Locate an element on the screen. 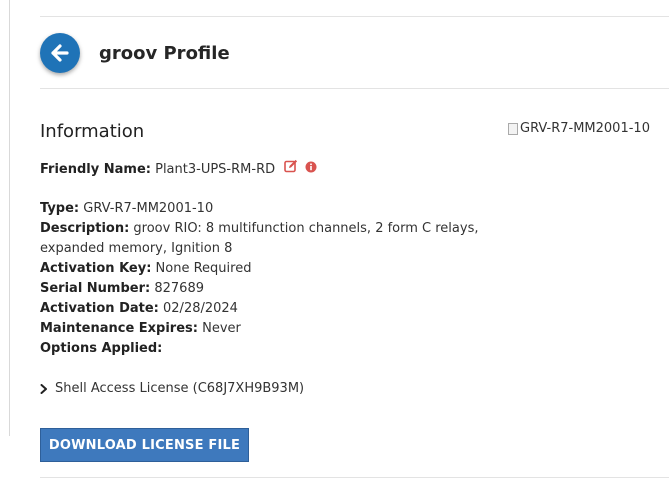 The width and height of the screenshot is (669, 491). license-expander: Shell Access License (C68J7XH9B93M) is located at coordinates (172, 389).